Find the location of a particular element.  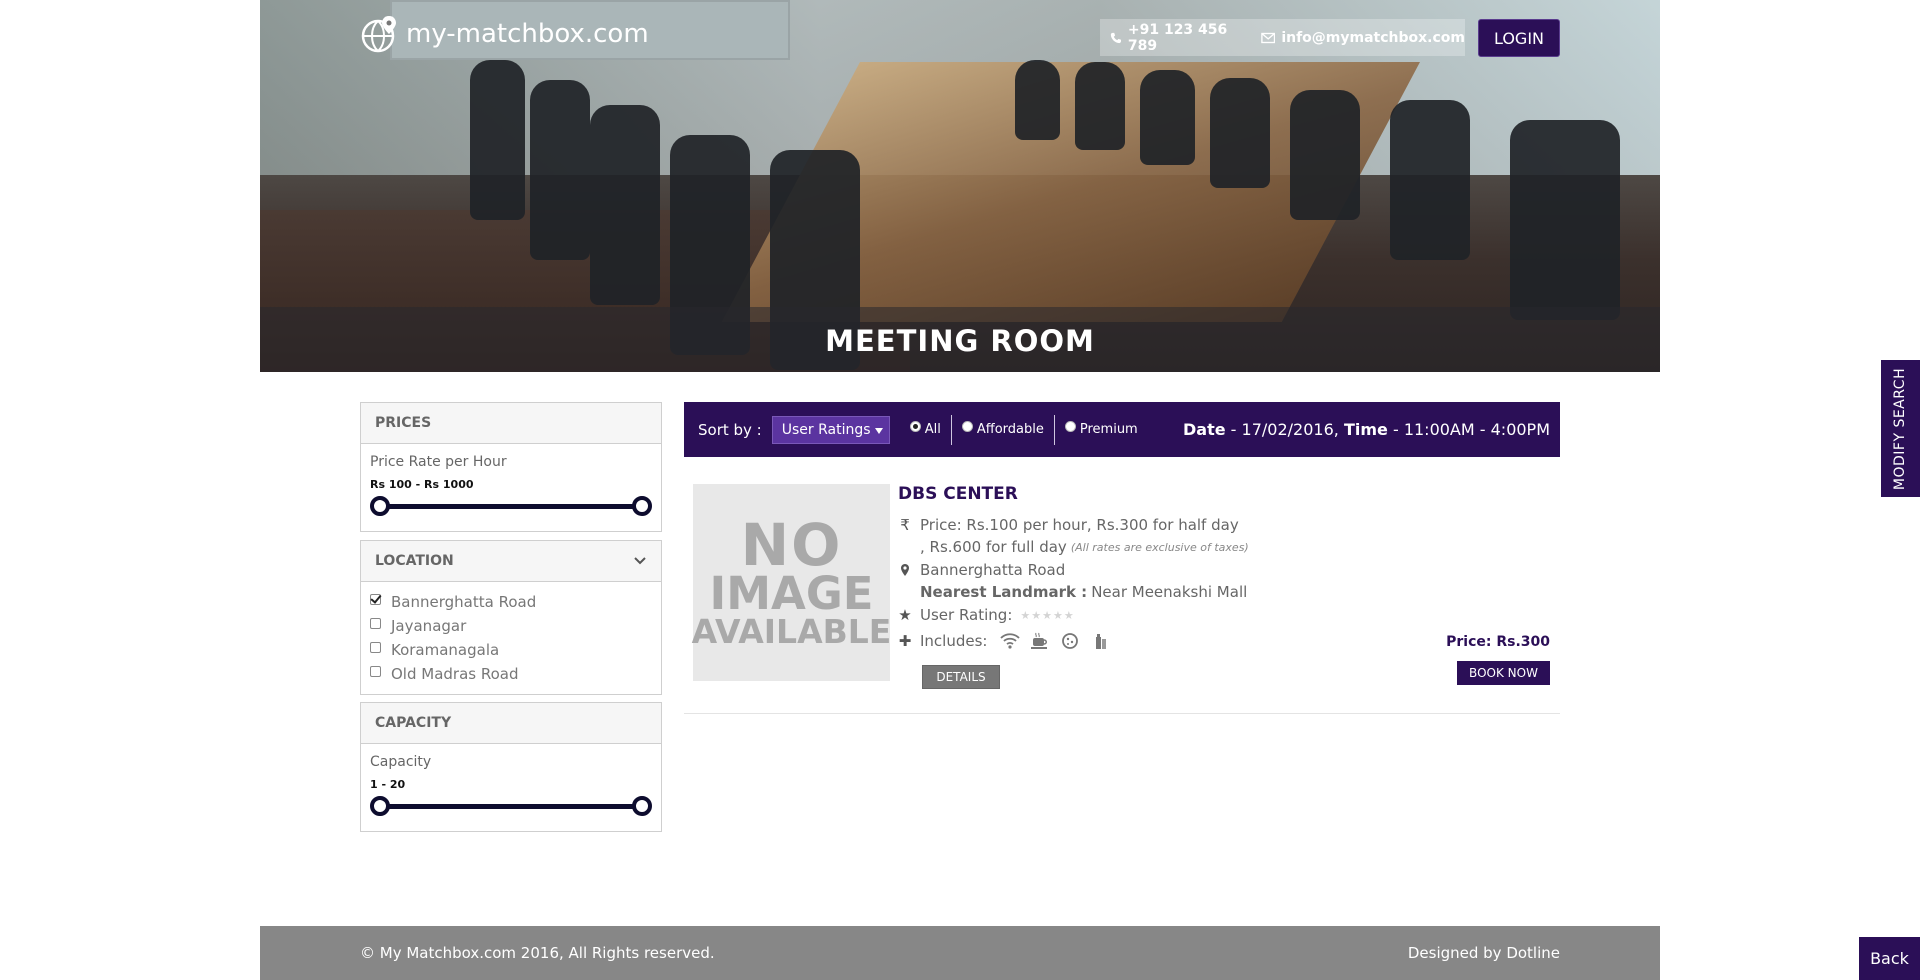

location-header: LOCATION is located at coordinates (511, 561).